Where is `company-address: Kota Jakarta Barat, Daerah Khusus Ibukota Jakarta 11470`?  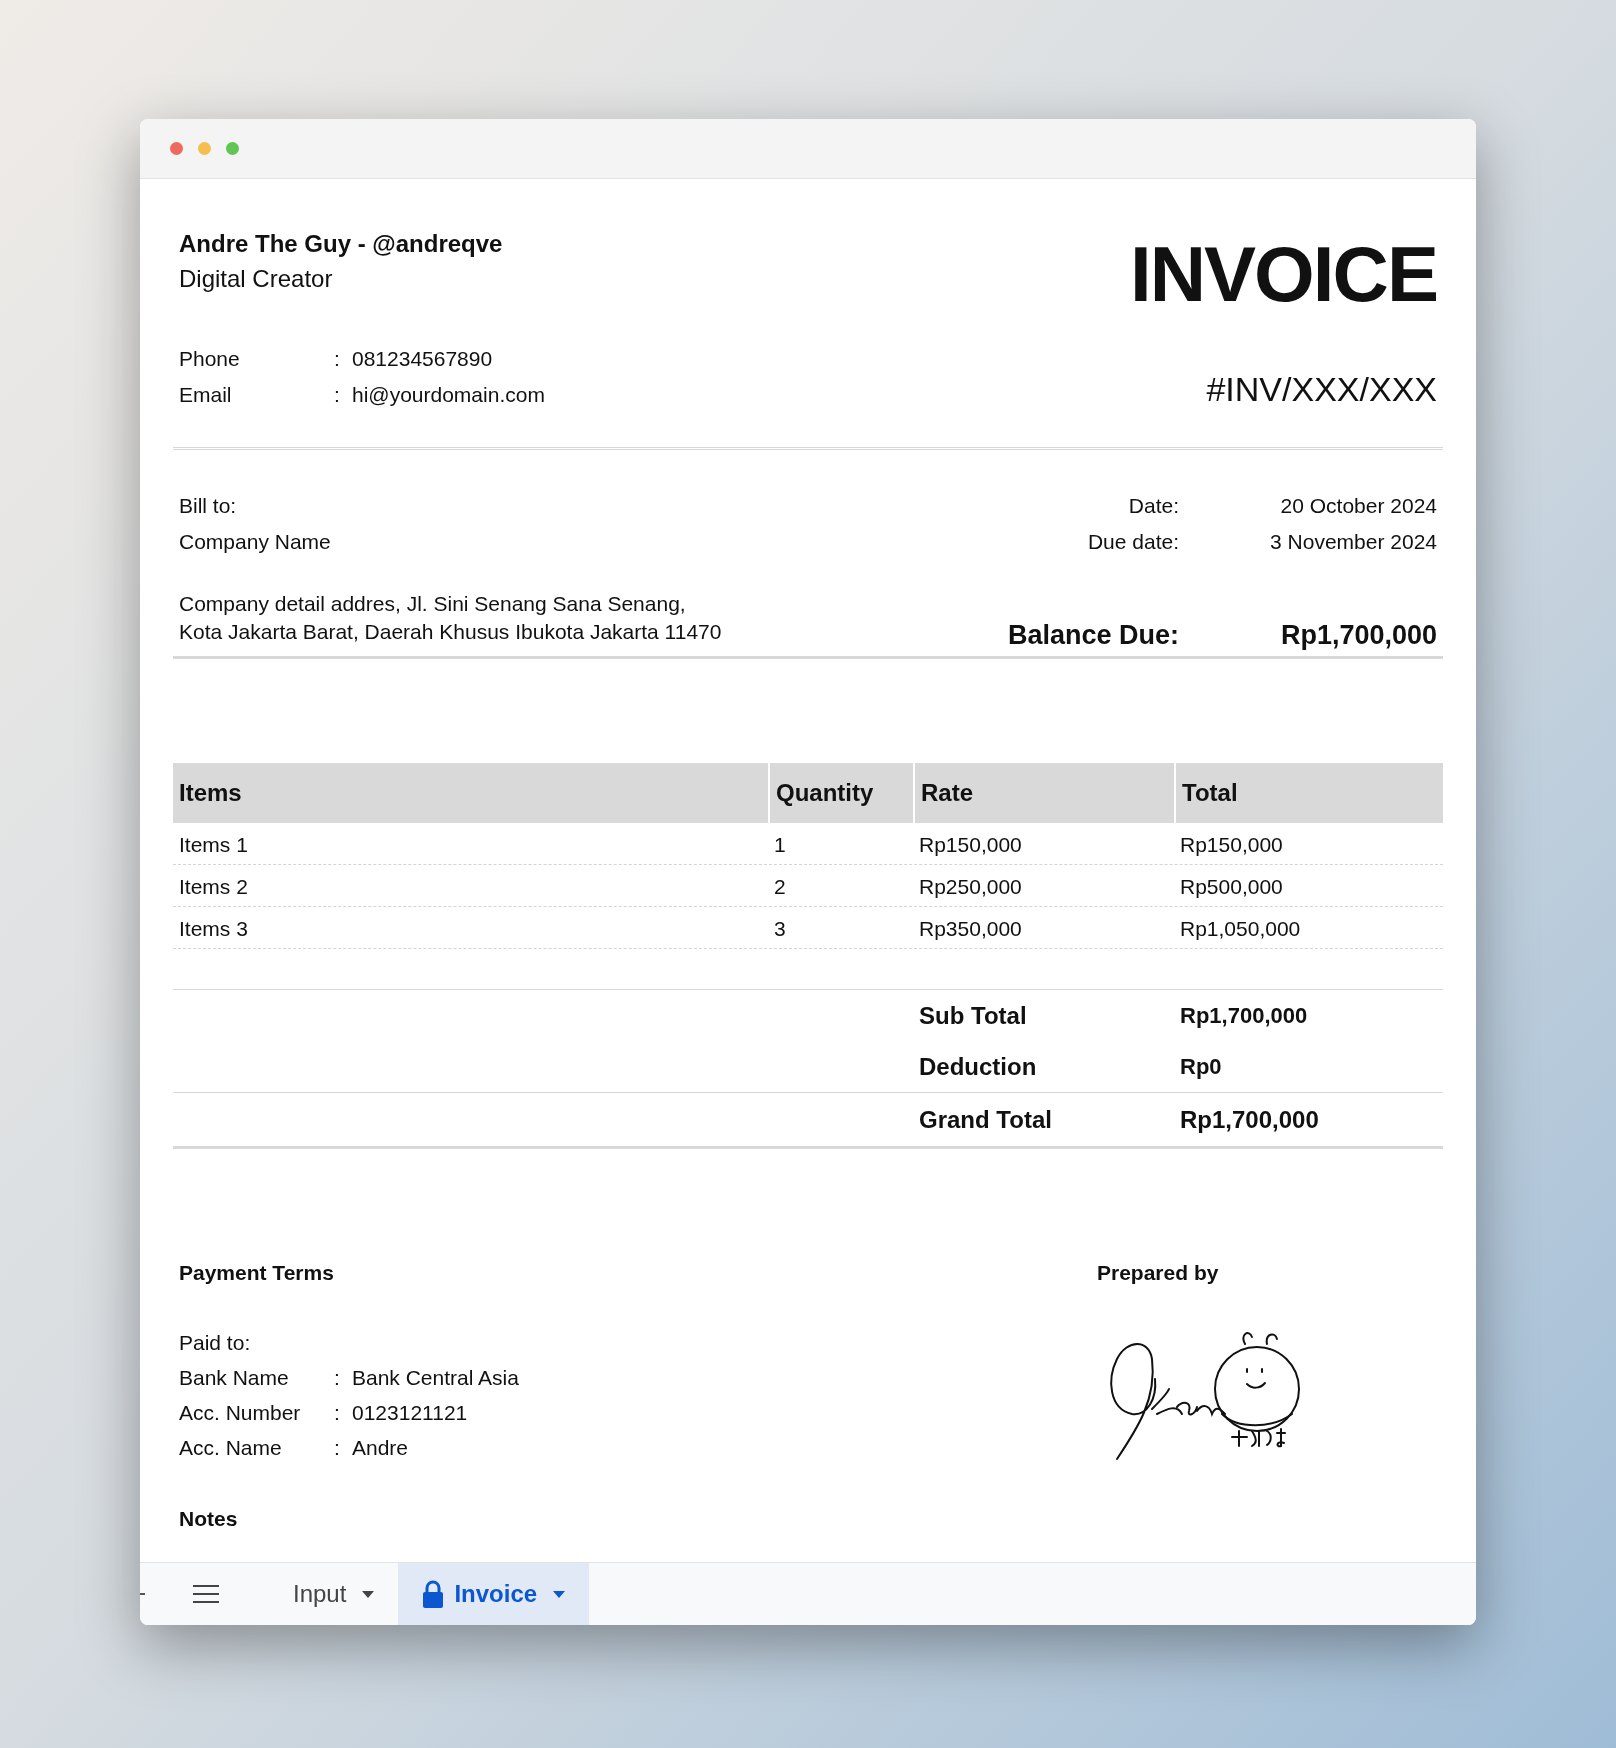
company-address: Kota Jakarta Barat, Daerah Khusus Ibukota Jakarta 11470 is located at coordinates (450, 632).